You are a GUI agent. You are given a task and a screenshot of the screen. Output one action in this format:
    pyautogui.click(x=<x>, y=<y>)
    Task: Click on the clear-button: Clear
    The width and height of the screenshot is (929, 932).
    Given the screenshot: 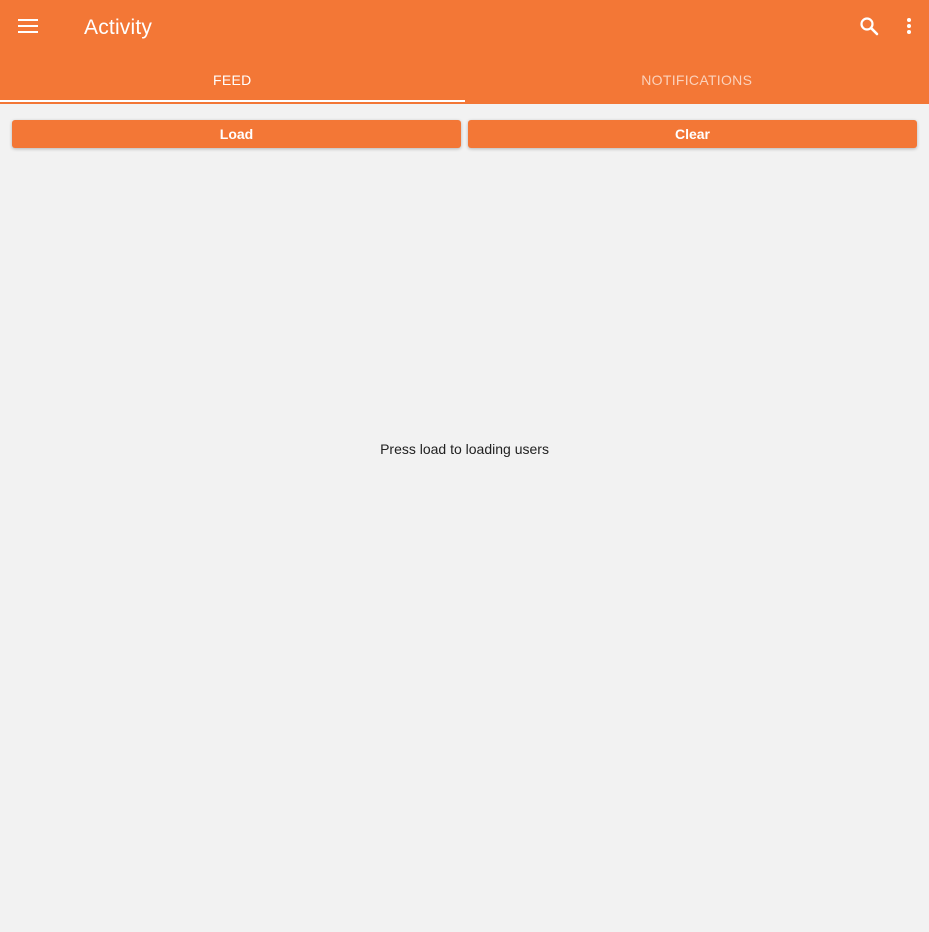 What is the action you would take?
    pyautogui.click(x=692, y=134)
    